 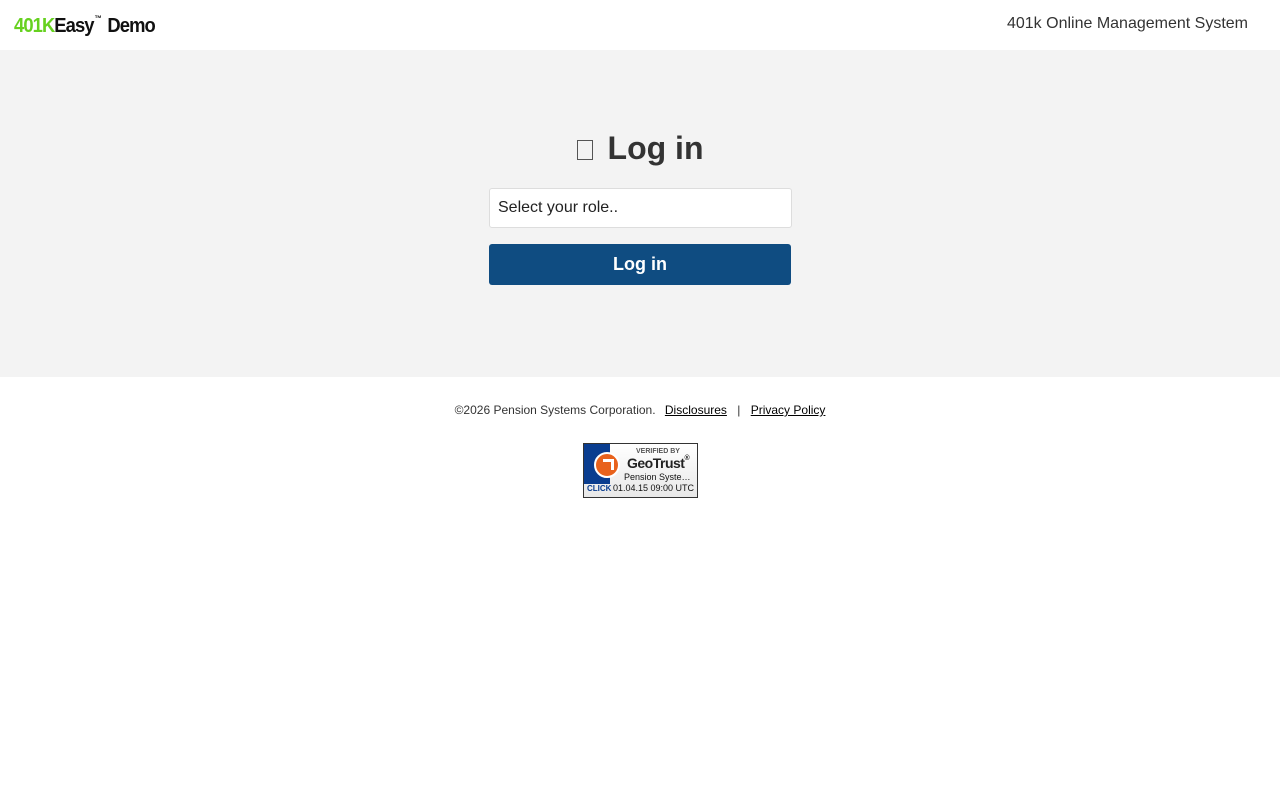 What do you see at coordinates (788, 410) in the screenshot?
I see `privacy-policy-link: Privacy Policy` at bounding box center [788, 410].